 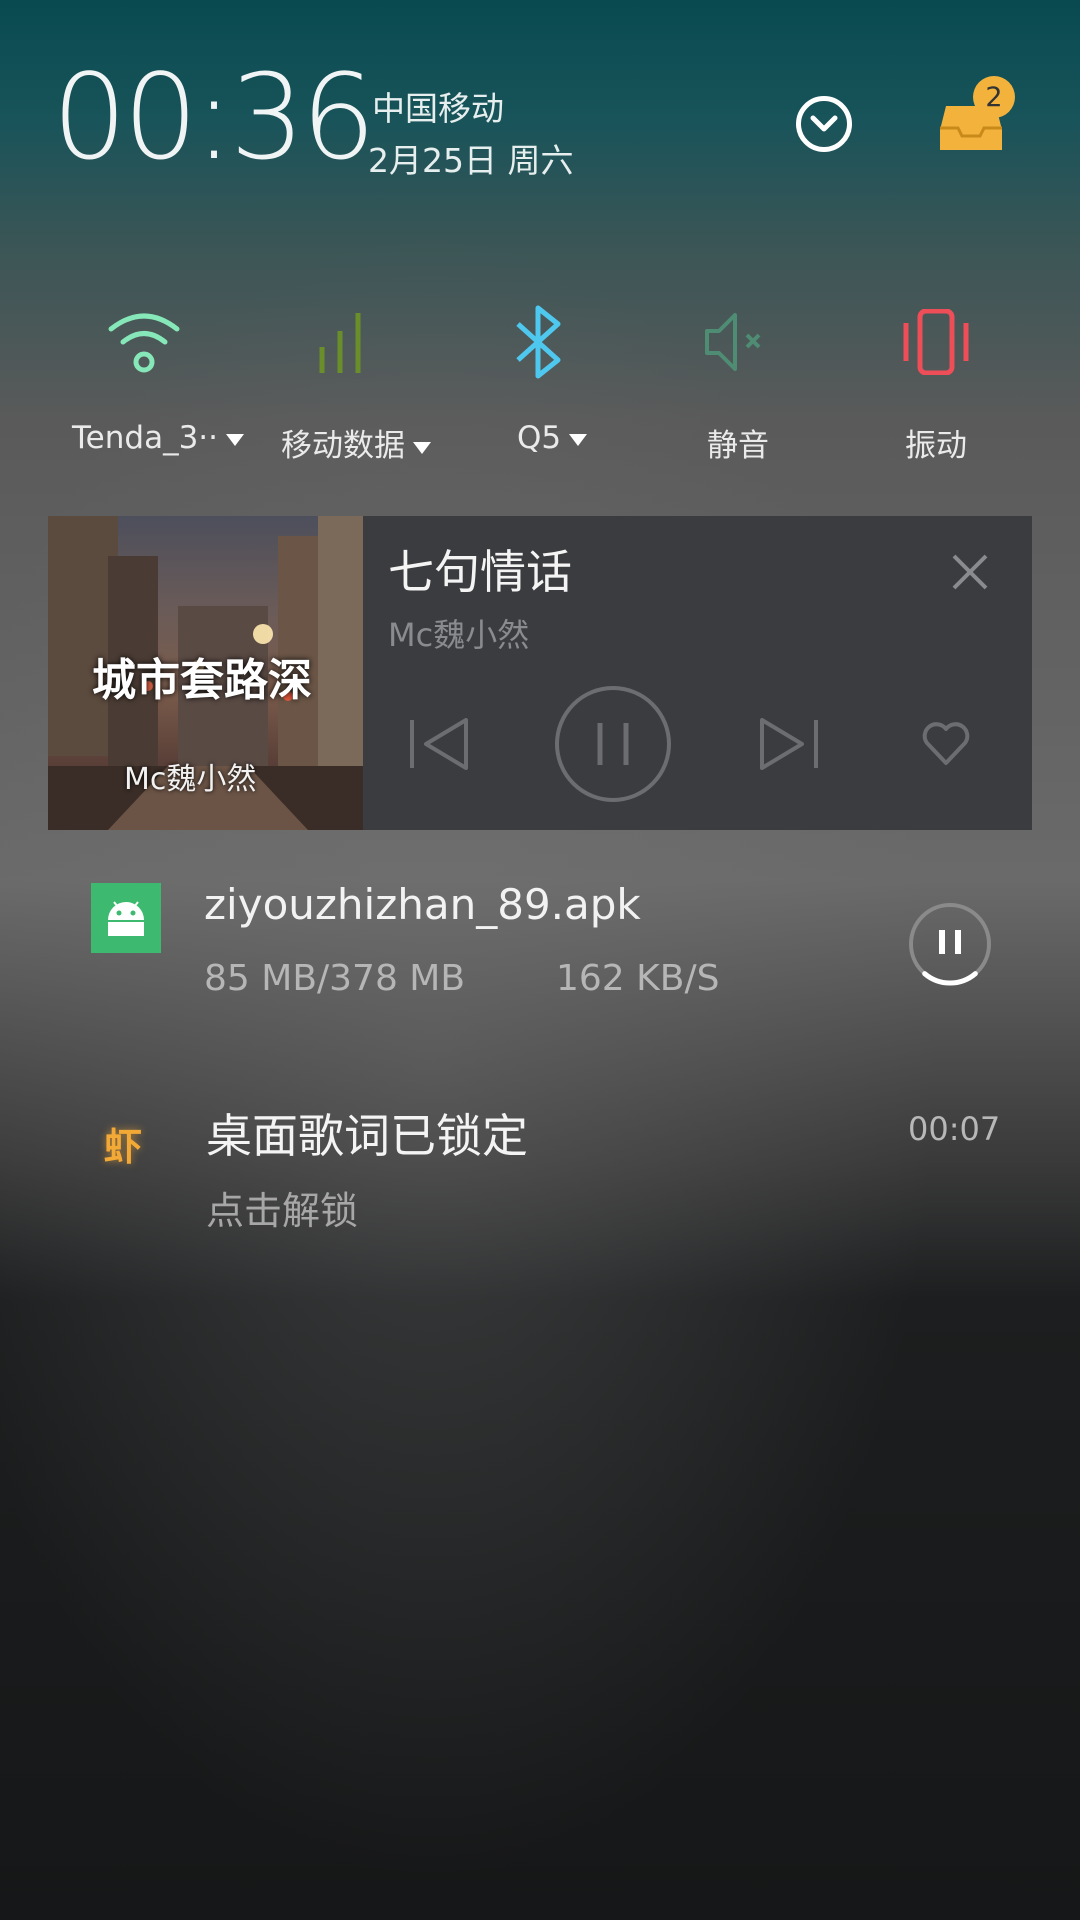 What do you see at coordinates (145, 438) in the screenshot?
I see `wifi-network-name: Tenda_3··` at bounding box center [145, 438].